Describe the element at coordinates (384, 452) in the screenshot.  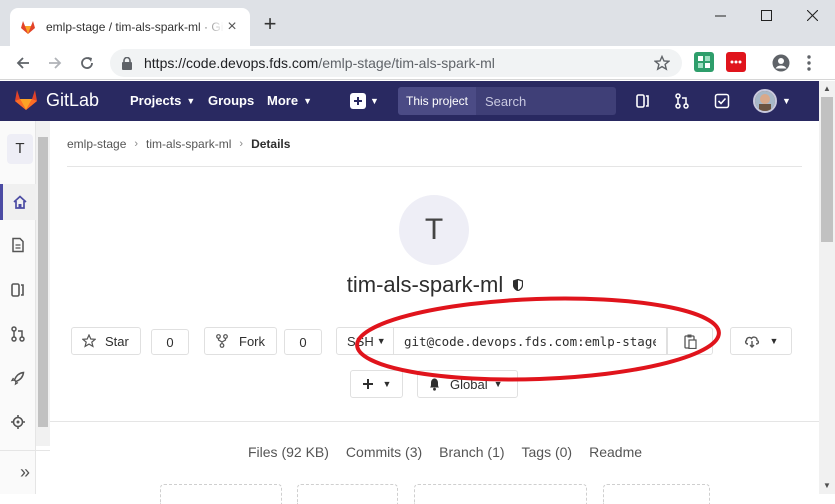
I see `stat-commits-link: Commits (3)` at that location.